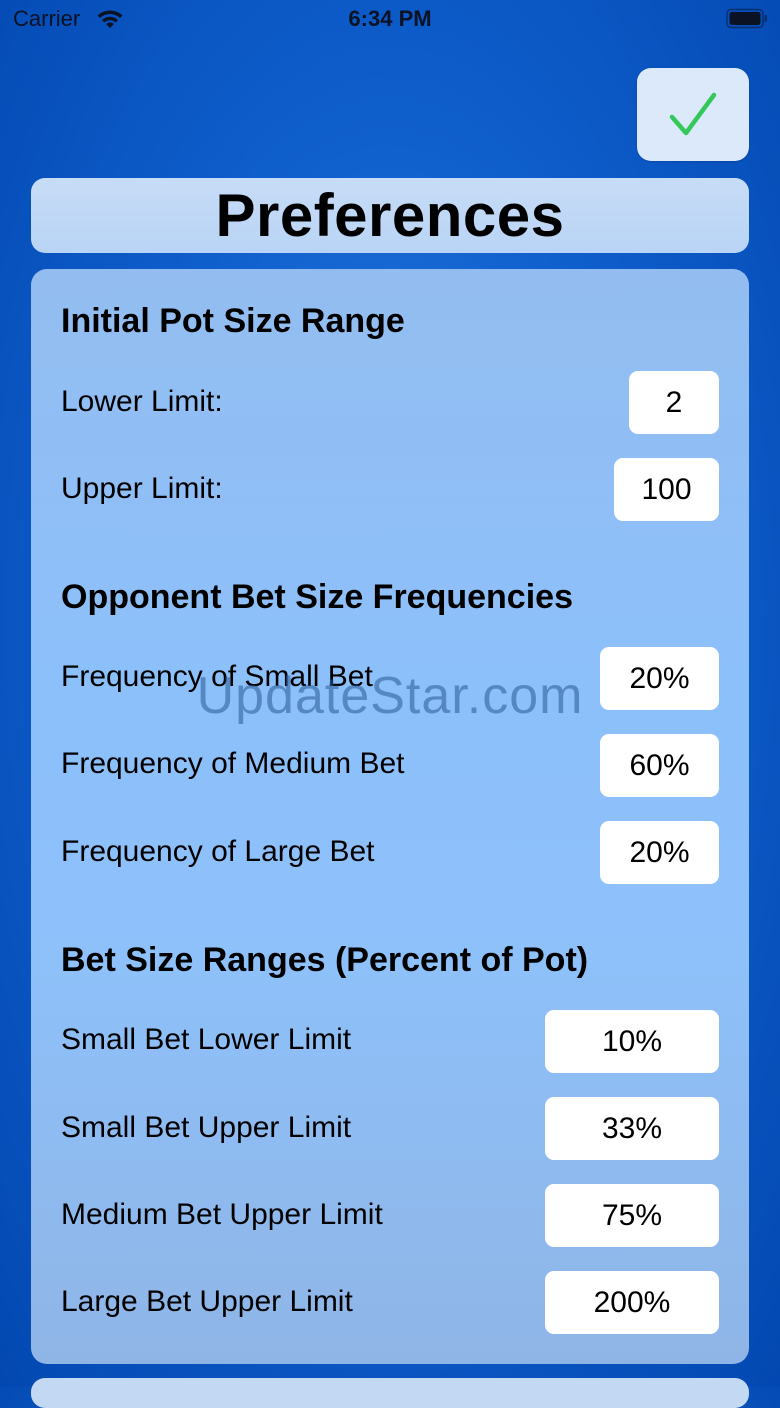 The width and height of the screenshot is (780, 1408). I want to click on done-button, so click(693, 114).